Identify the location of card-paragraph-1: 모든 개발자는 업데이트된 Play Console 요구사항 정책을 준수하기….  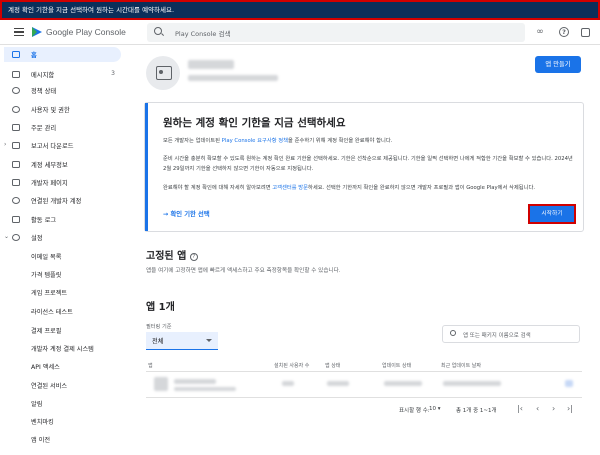
(278, 141).